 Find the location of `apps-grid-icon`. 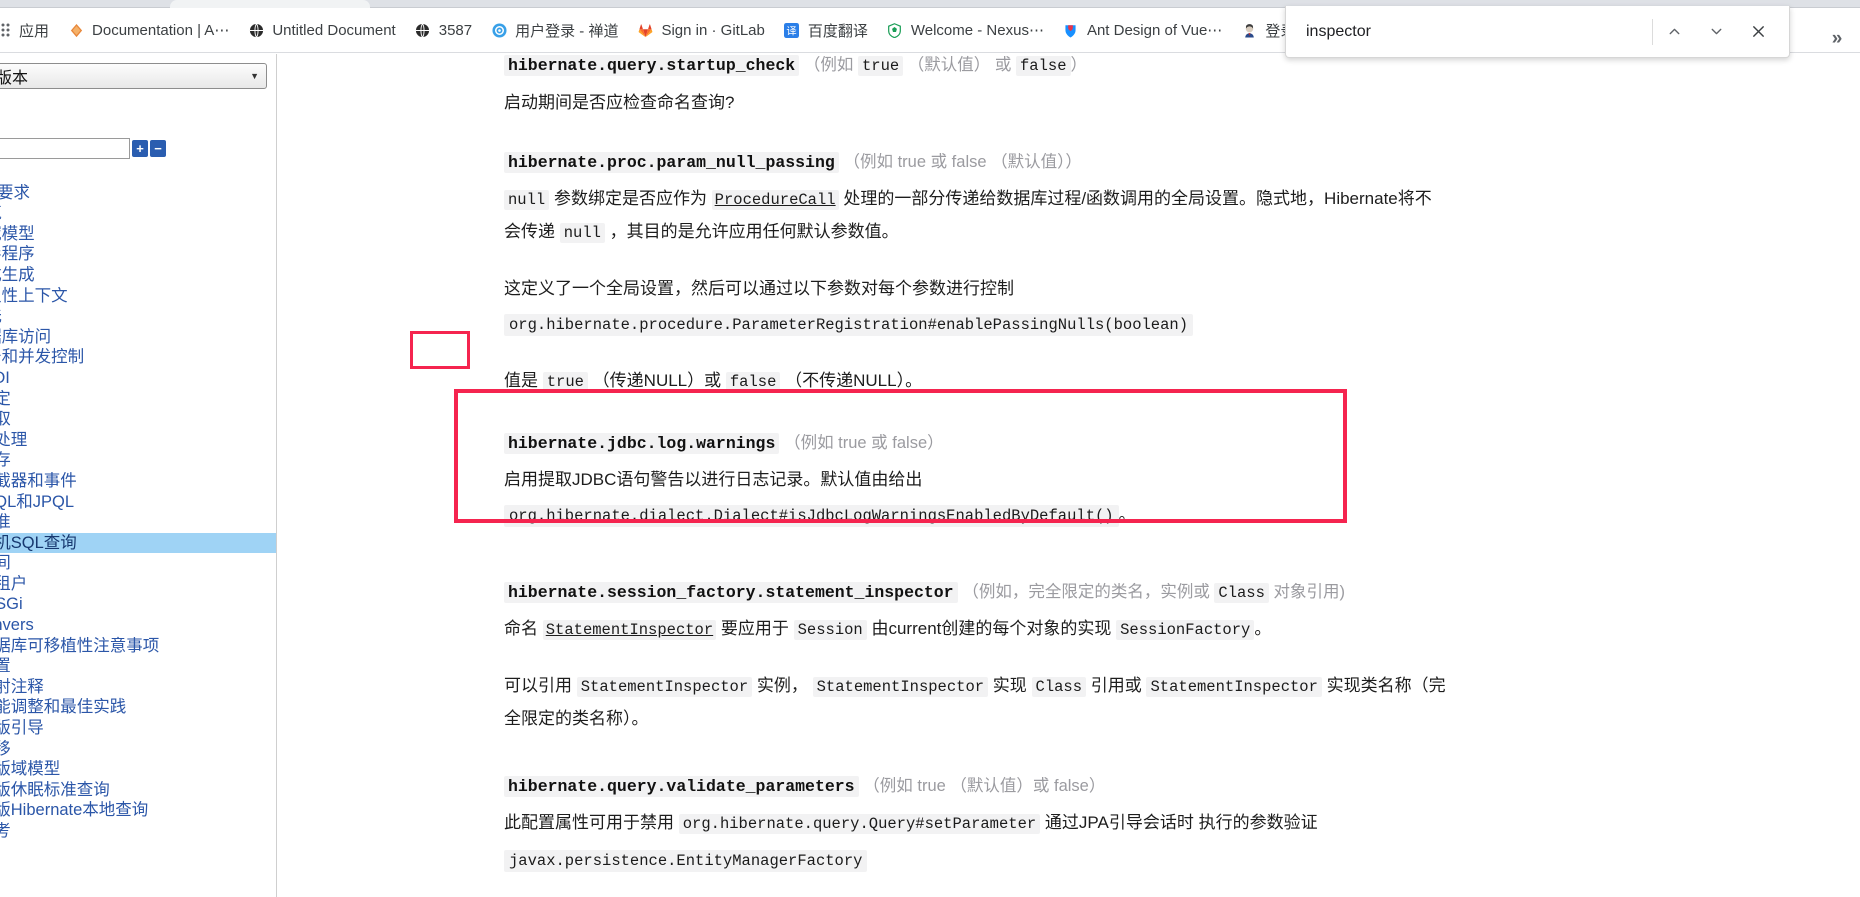

apps-grid-icon is located at coordinates (6, 30).